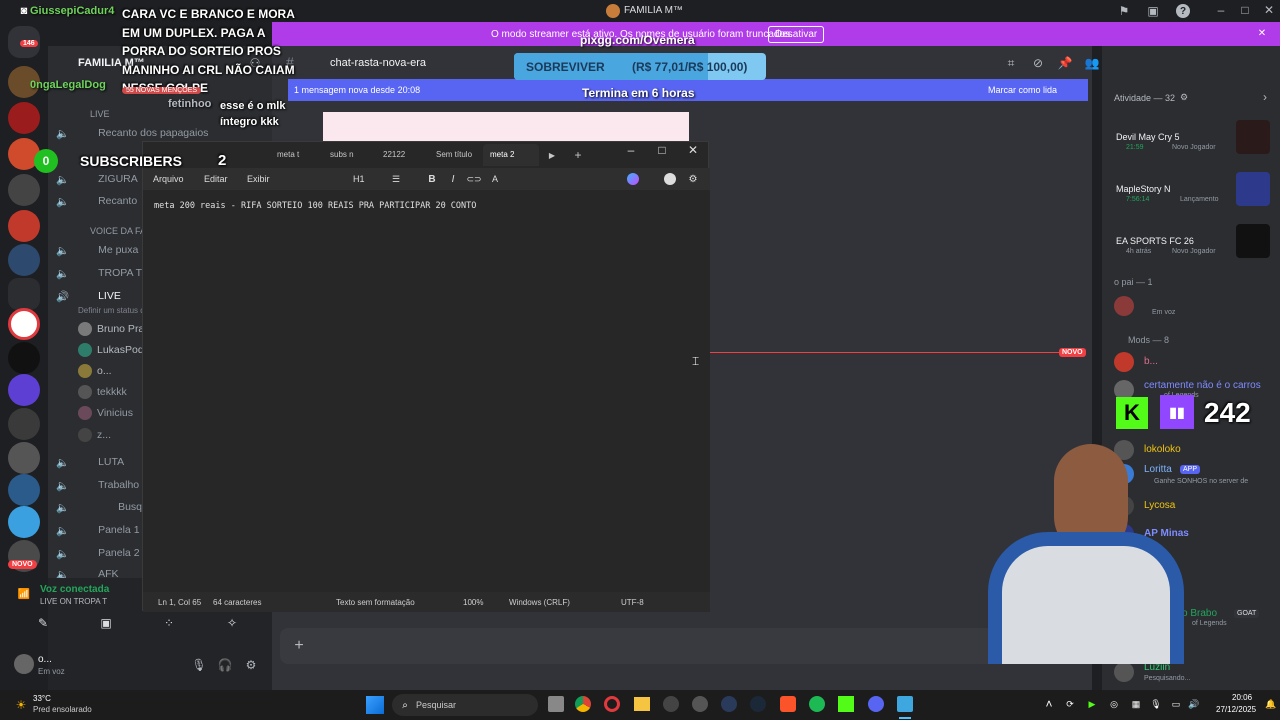 The width and height of the screenshot is (1280, 720). What do you see at coordinates (876, 704) in the screenshot?
I see `discord-icon` at bounding box center [876, 704].